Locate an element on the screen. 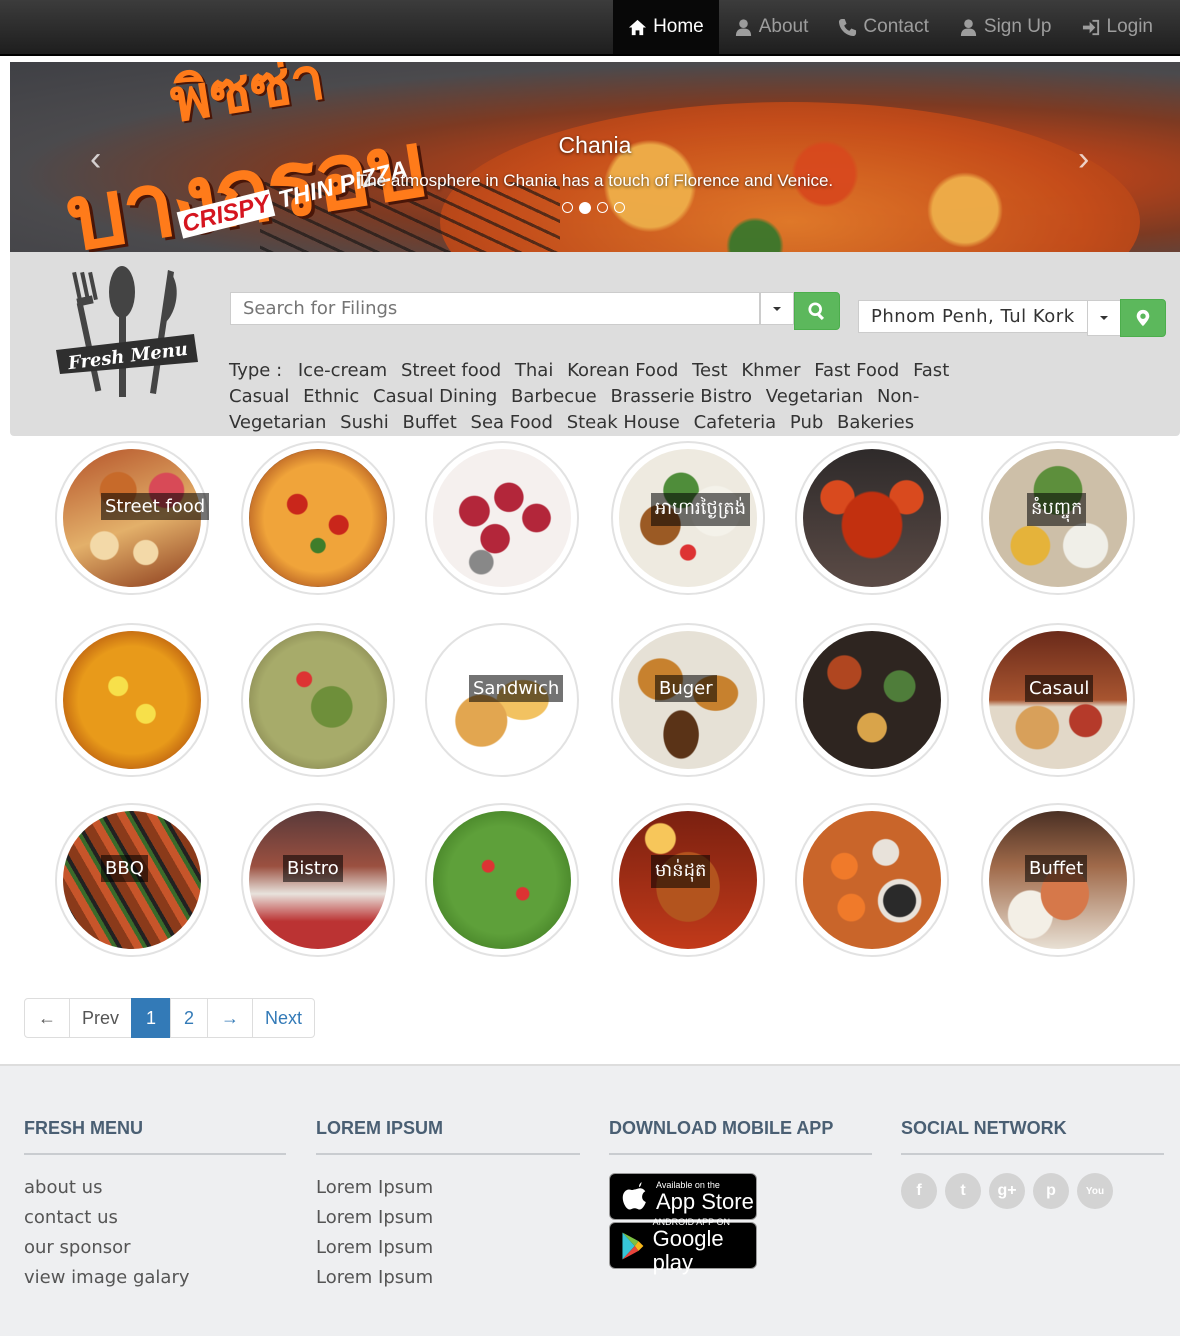  search-button is located at coordinates (817, 311).